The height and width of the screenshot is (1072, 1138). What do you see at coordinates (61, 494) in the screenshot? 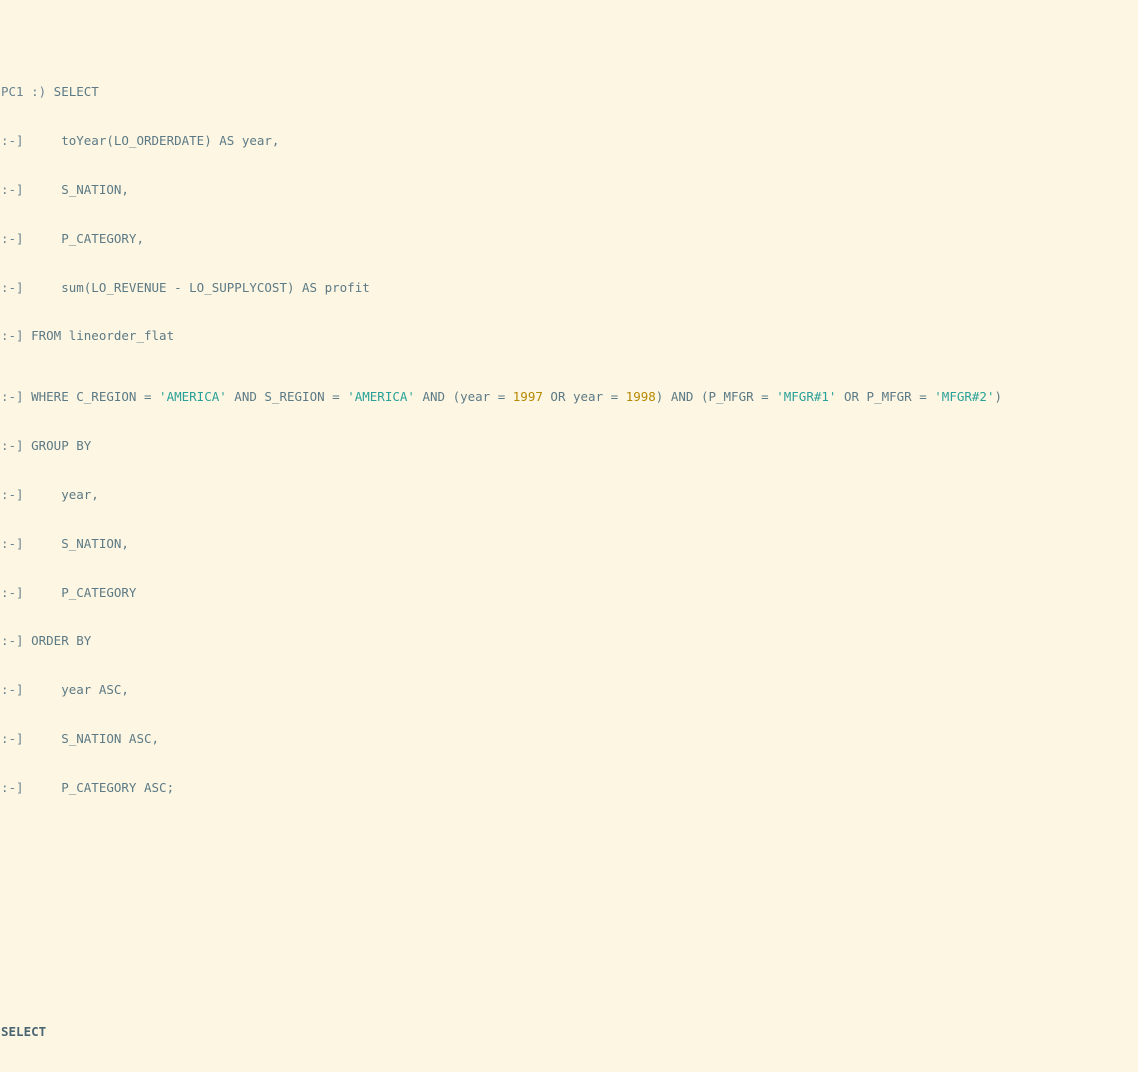
I see `echo-text: year,` at bounding box center [61, 494].